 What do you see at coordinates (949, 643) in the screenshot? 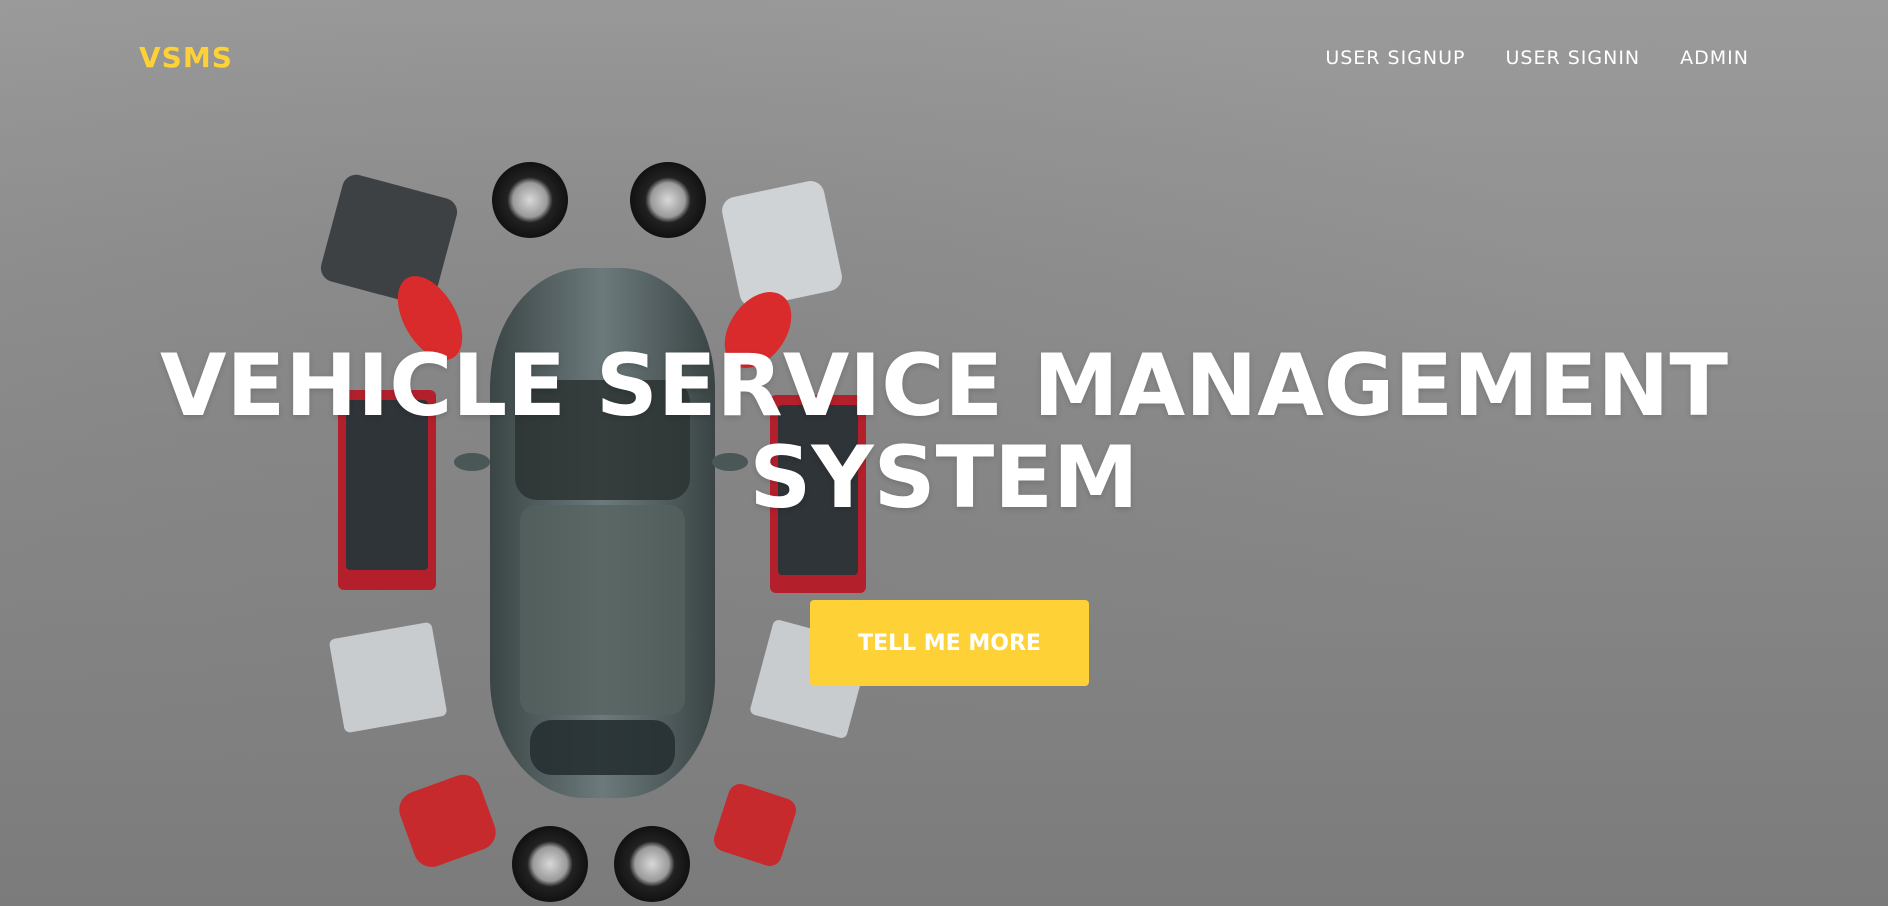
I see `tell-me-more-button: TELL ME MORE` at bounding box center [949, 643].